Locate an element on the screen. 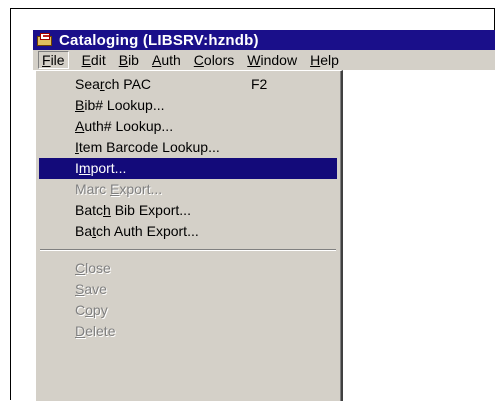 The image size is (497, 401). menu-colors: Colors is located at coordinates (214, 60).